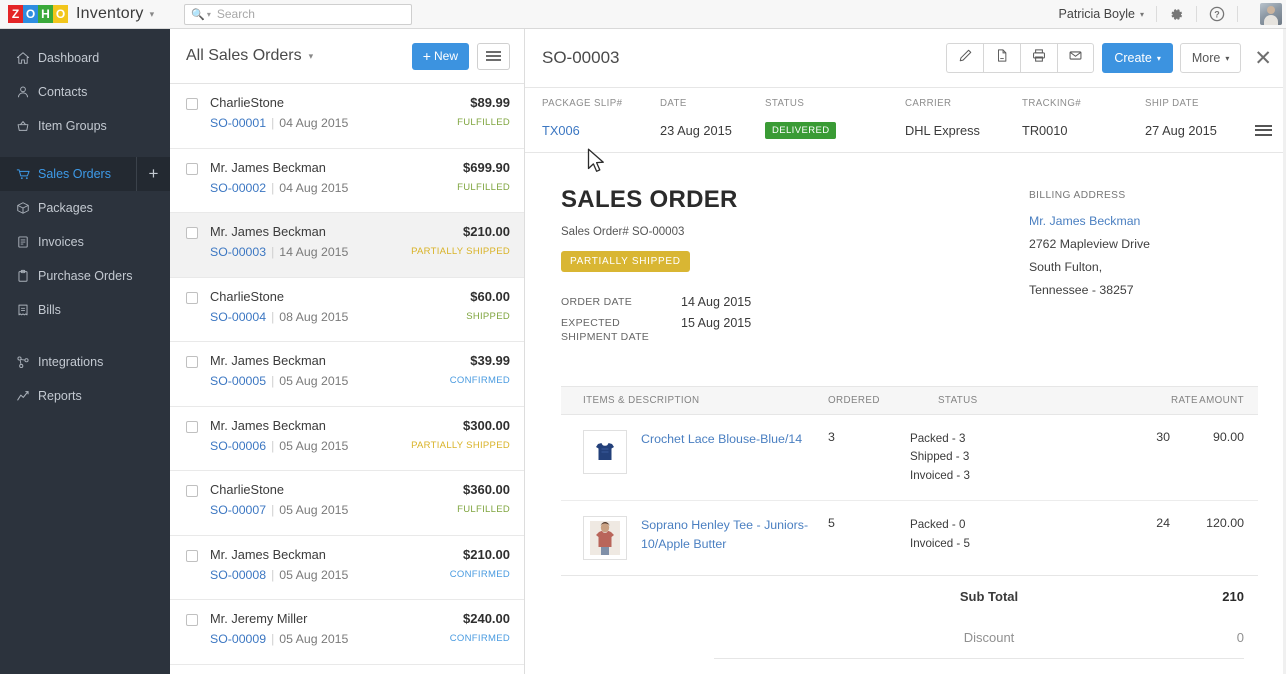 This screenshot has width=1286, height=674. I want to click on bill-icon, so click(27, 310).